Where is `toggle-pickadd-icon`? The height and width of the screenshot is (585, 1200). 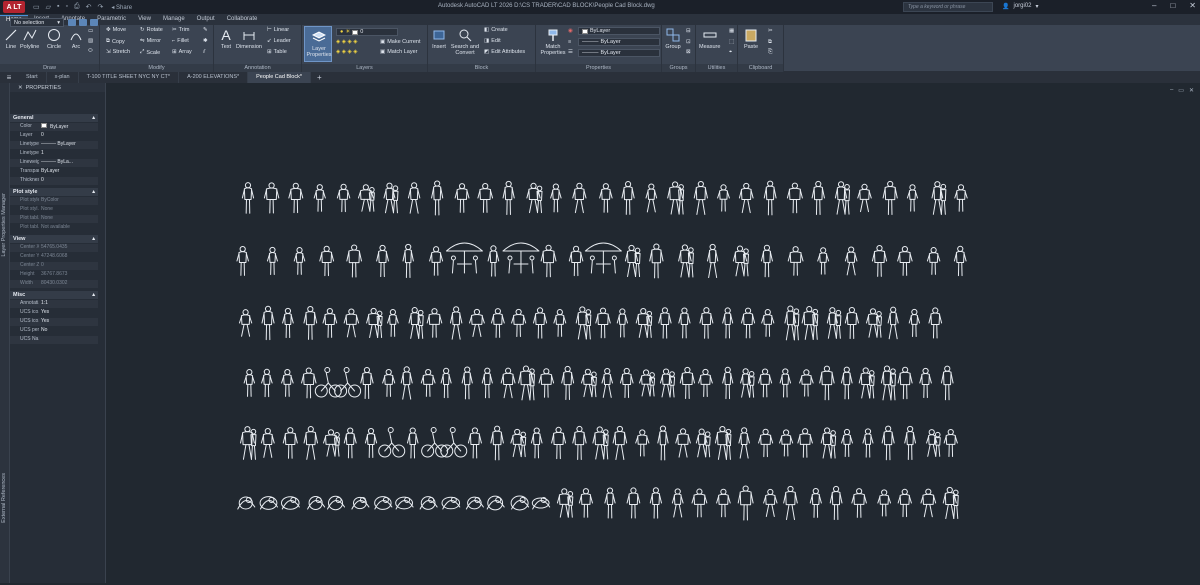
toggle-pickadd-icon is located at coordinates (72, 22).